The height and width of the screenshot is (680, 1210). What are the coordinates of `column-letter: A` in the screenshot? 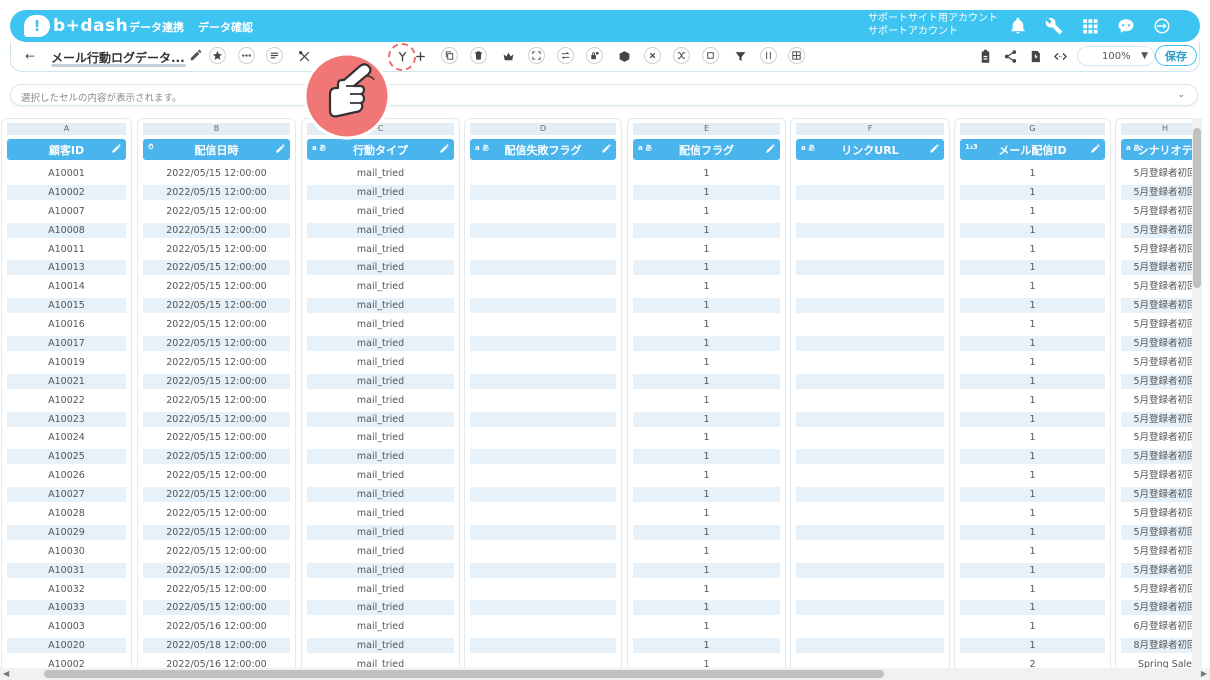 It's located at (66, 129).